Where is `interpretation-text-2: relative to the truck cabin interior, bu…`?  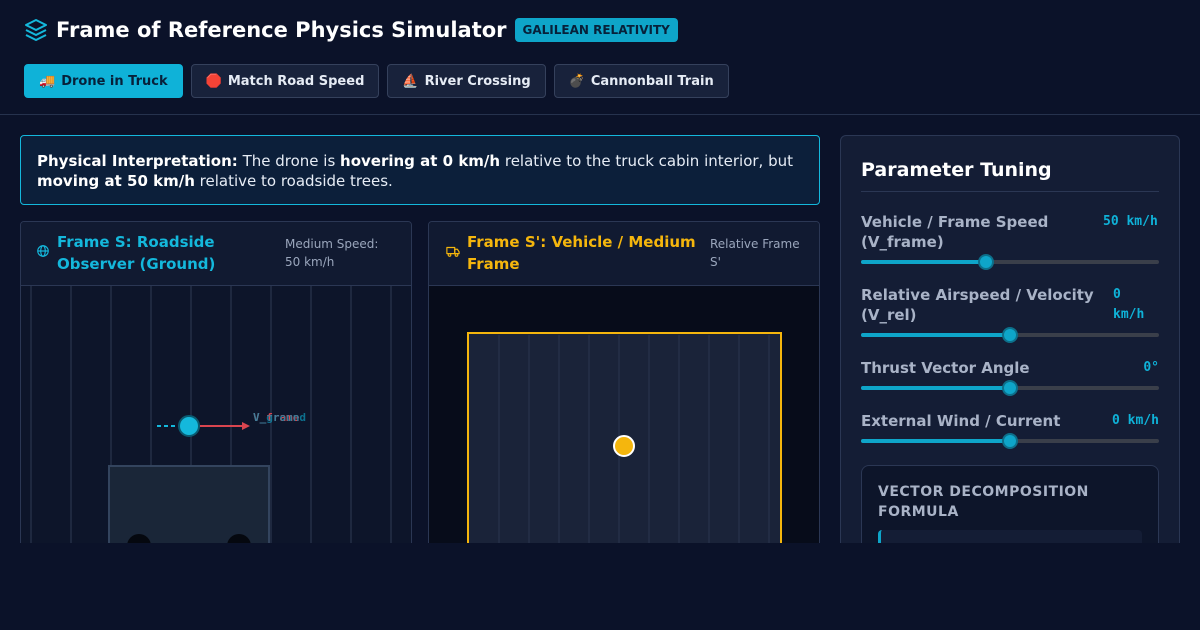 interpretation-text-2: relative to the truck cabin interior, bu… is located at coordinates (646, 161).